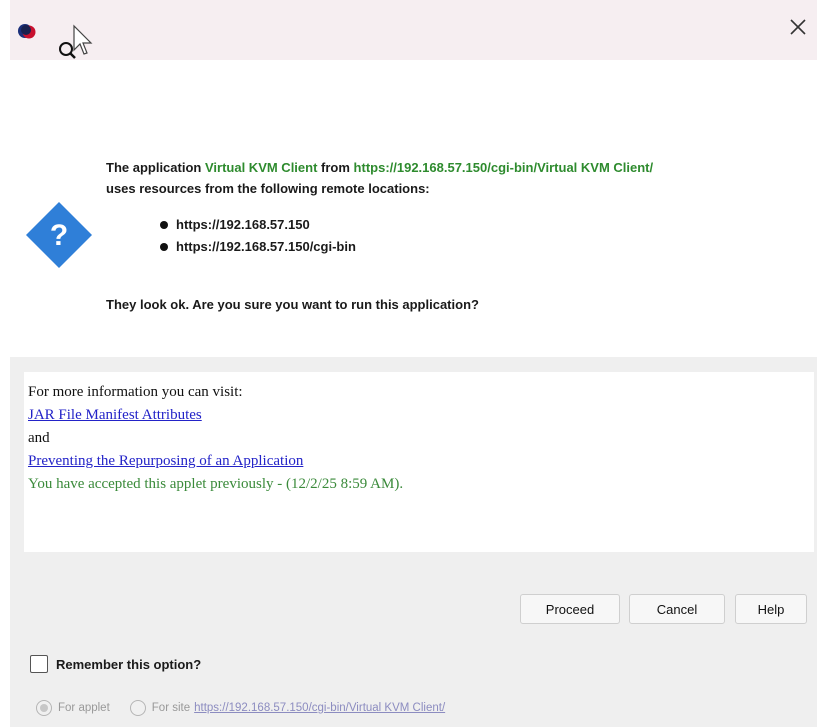  What do you see at coordinates (44, 708) in the screenshot?
I see `for-applet-radio` at bounding box center [44, 708].